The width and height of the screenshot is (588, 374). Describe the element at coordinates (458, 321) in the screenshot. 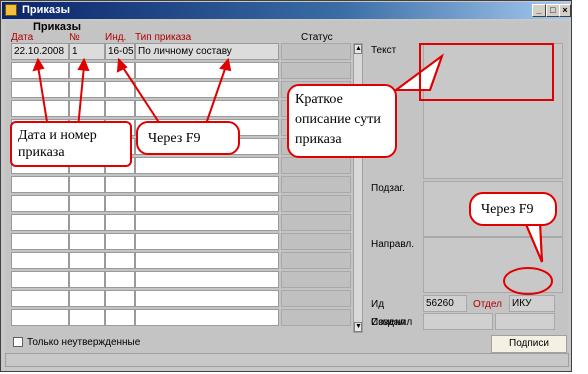

I see `changed-field` at that location.